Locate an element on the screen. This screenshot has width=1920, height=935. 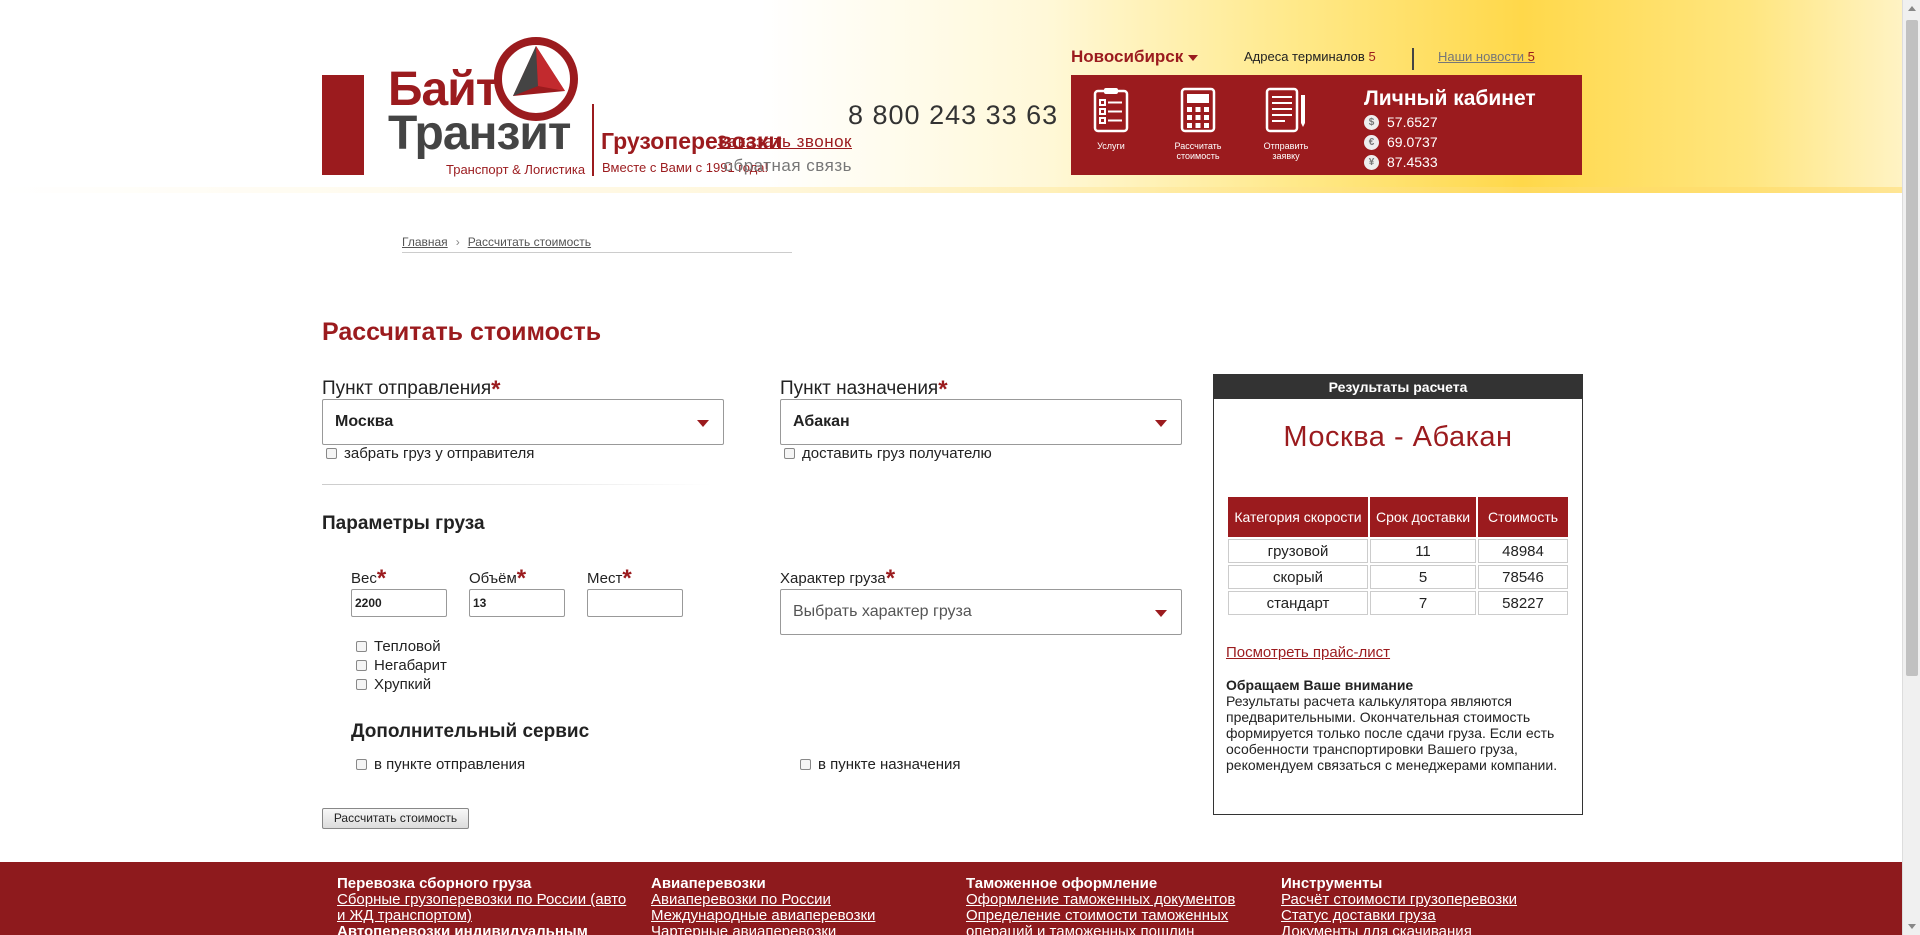
page-scrollbar is located at coordinates (1911, 467).